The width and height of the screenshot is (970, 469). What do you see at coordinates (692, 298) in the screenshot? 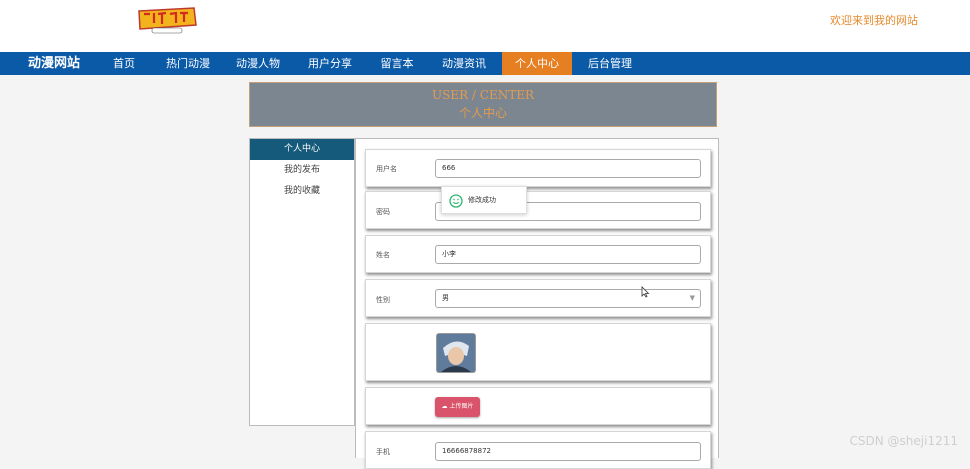
I see `chevron-down-icon: ▼` at bounding box center [692, 298].